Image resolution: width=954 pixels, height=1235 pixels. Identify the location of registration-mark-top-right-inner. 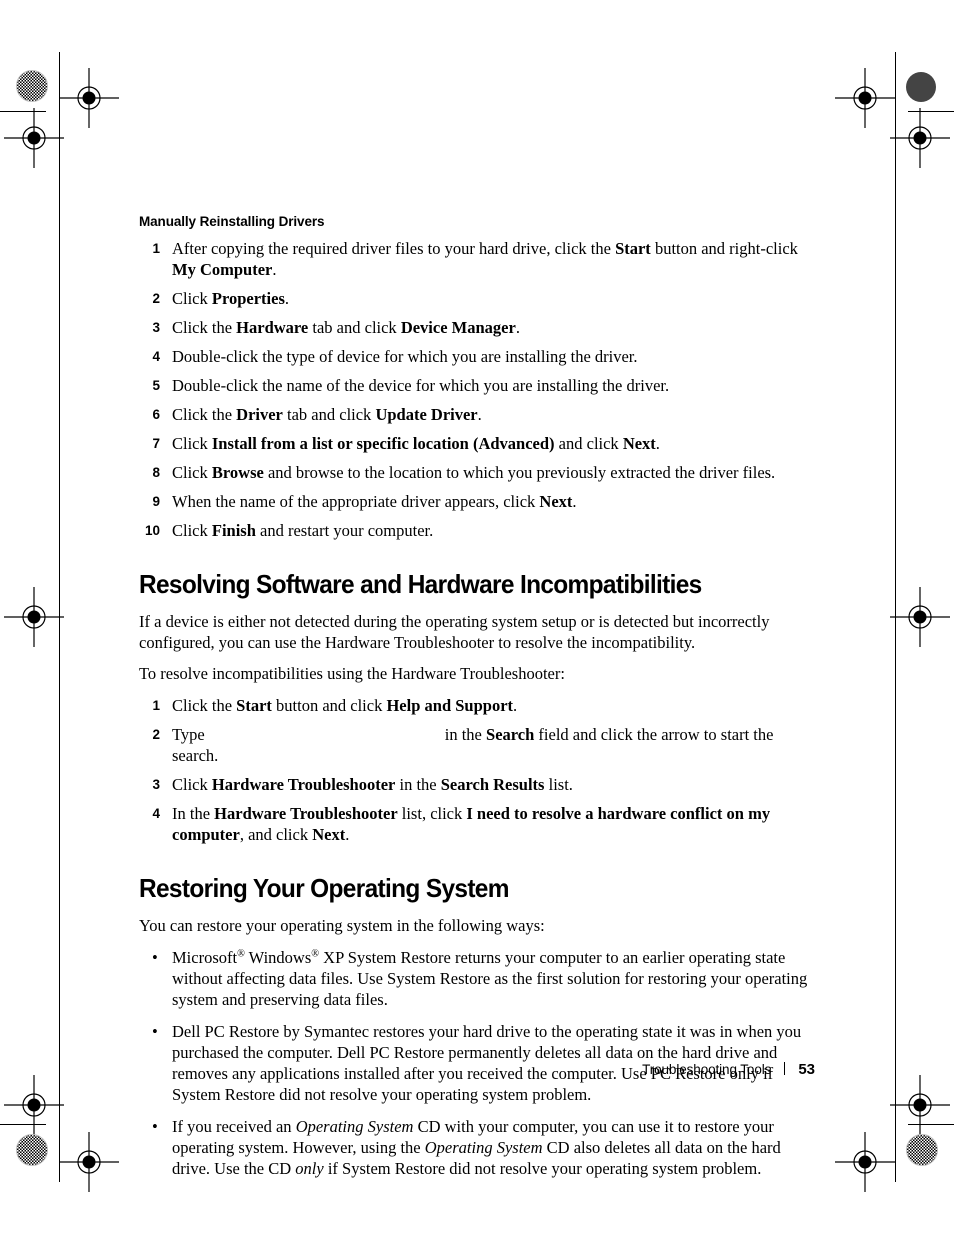
(865, 98).